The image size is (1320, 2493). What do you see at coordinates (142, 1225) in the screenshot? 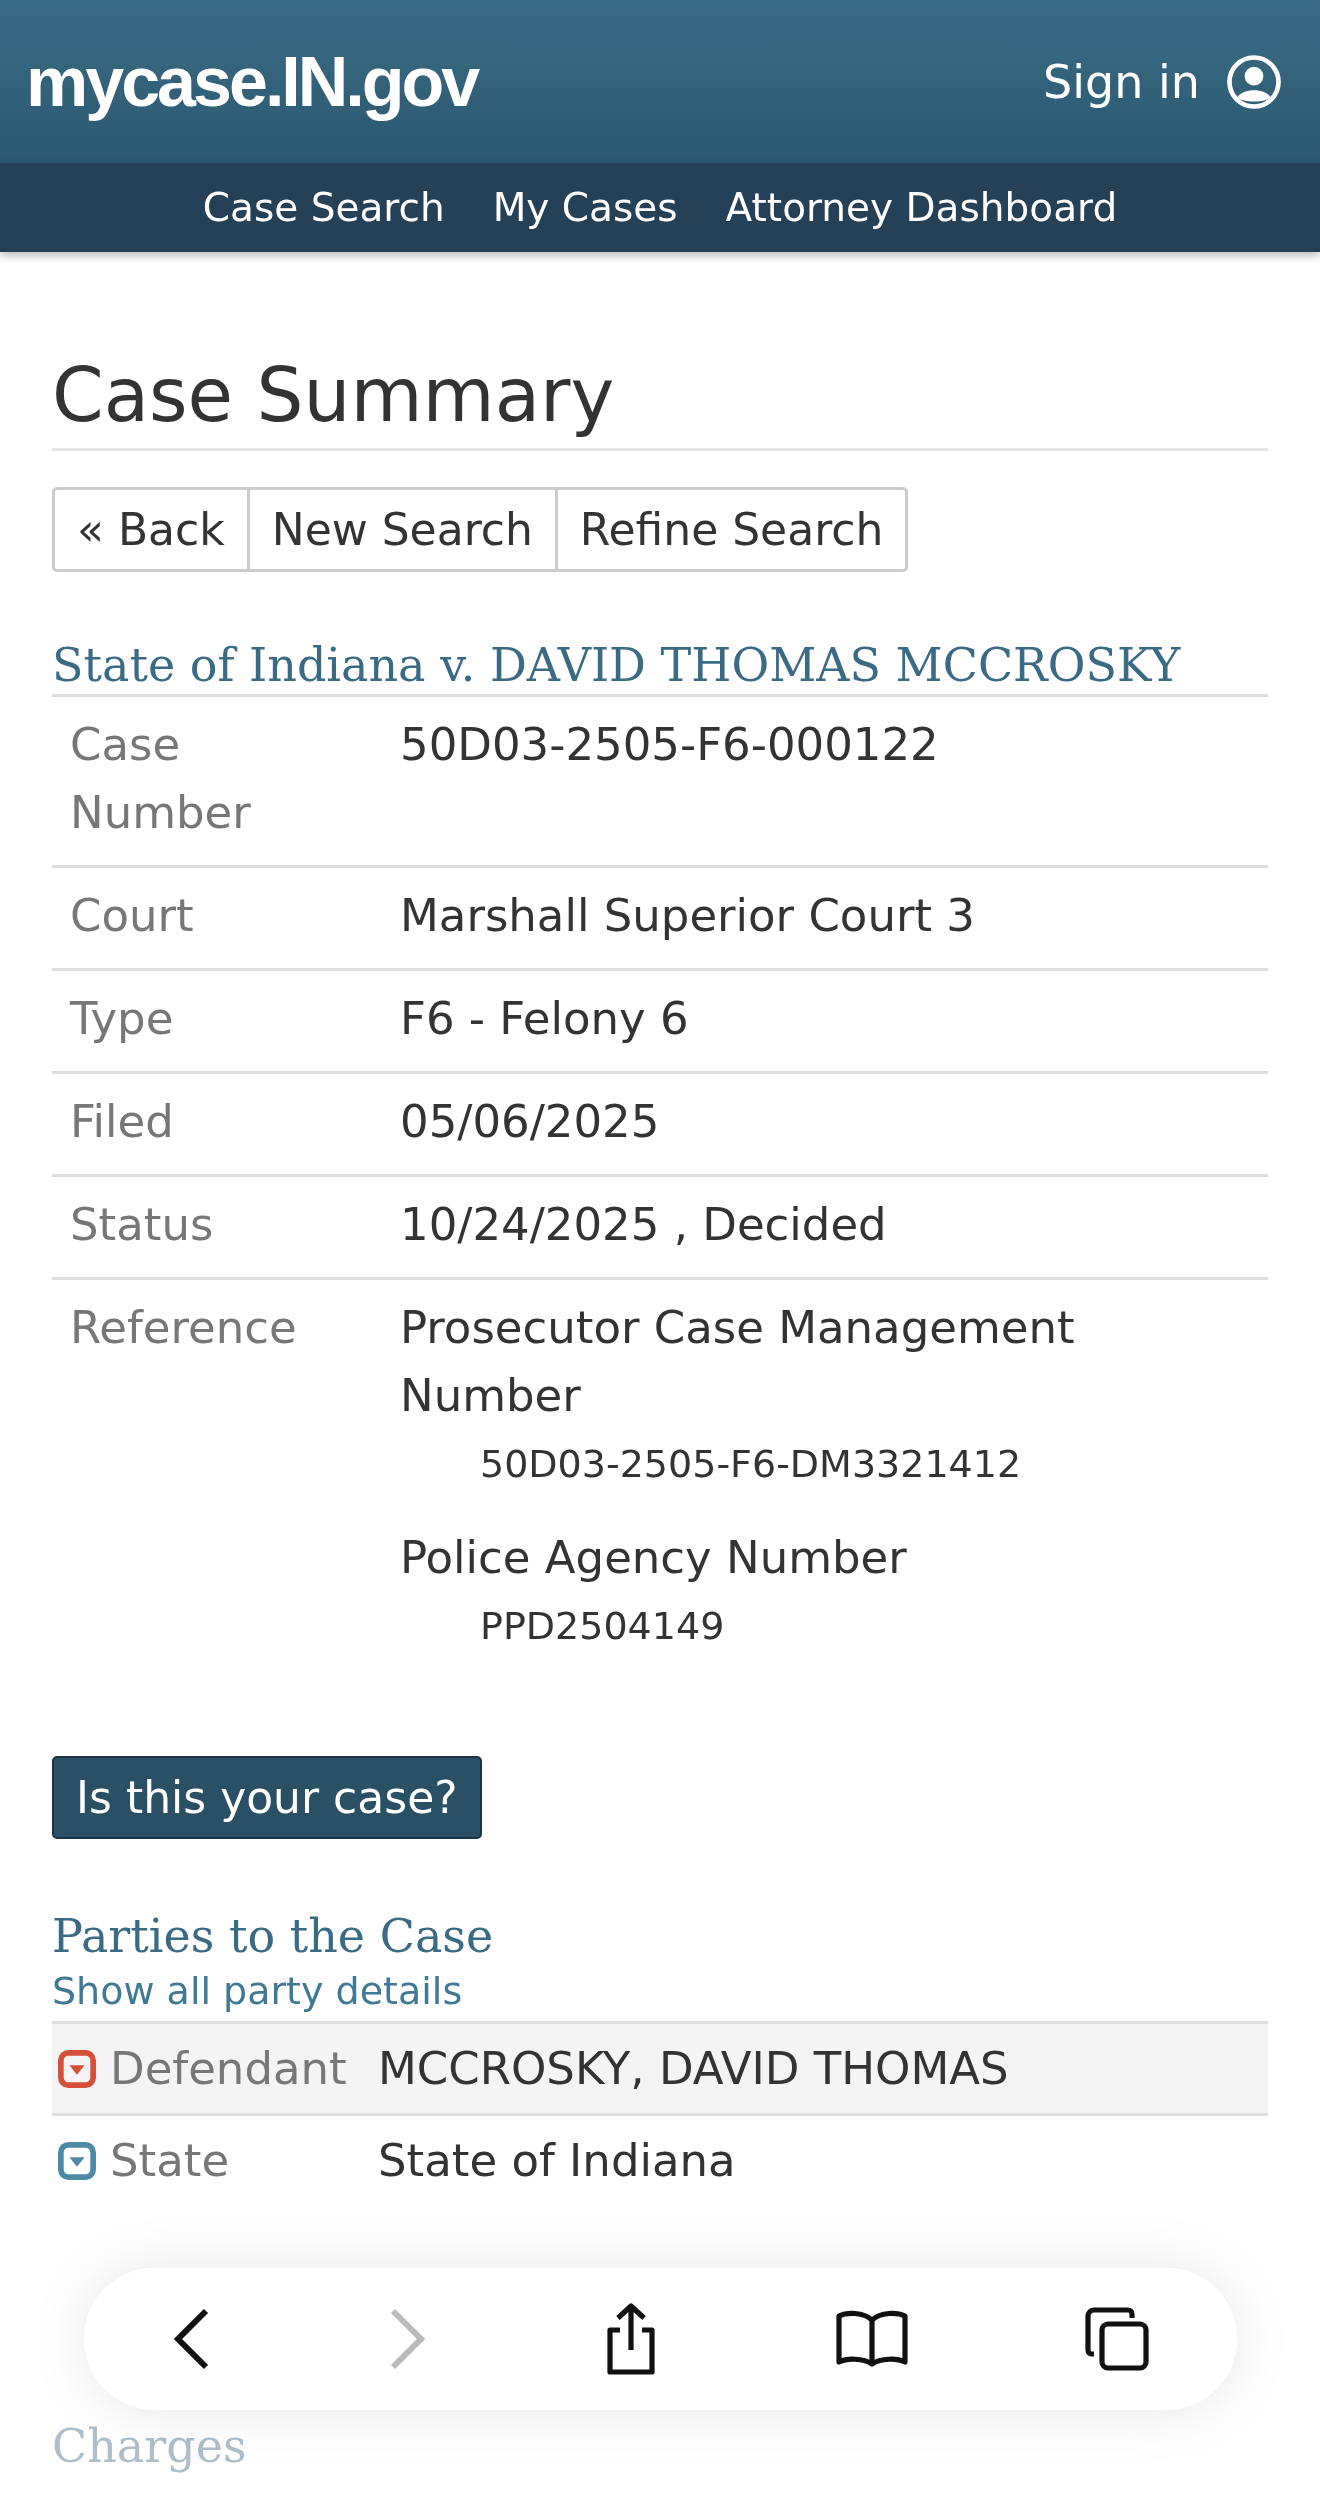
I see `field-label: Status` at bounding box center [142, 1225].